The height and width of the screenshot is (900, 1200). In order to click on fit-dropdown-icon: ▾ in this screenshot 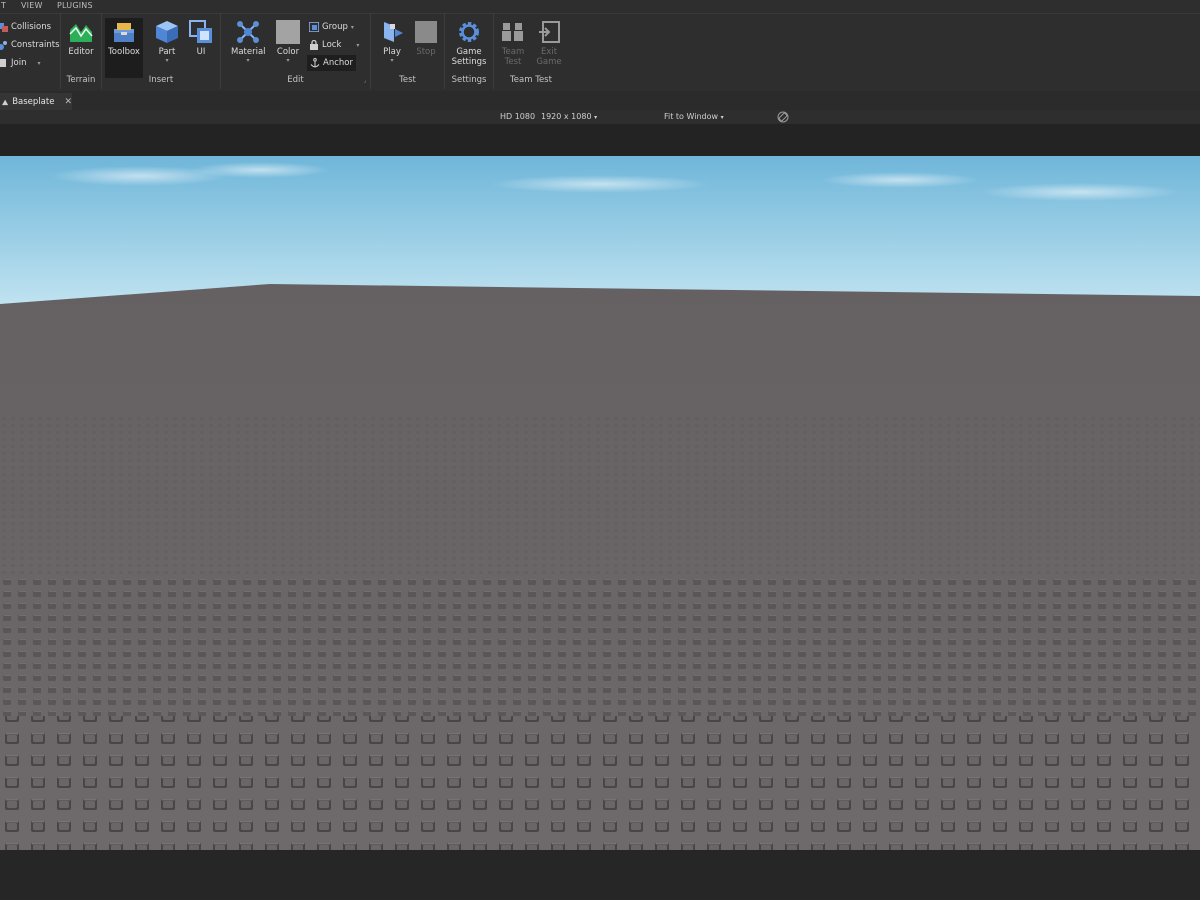, I will do `click(722, 117)`.